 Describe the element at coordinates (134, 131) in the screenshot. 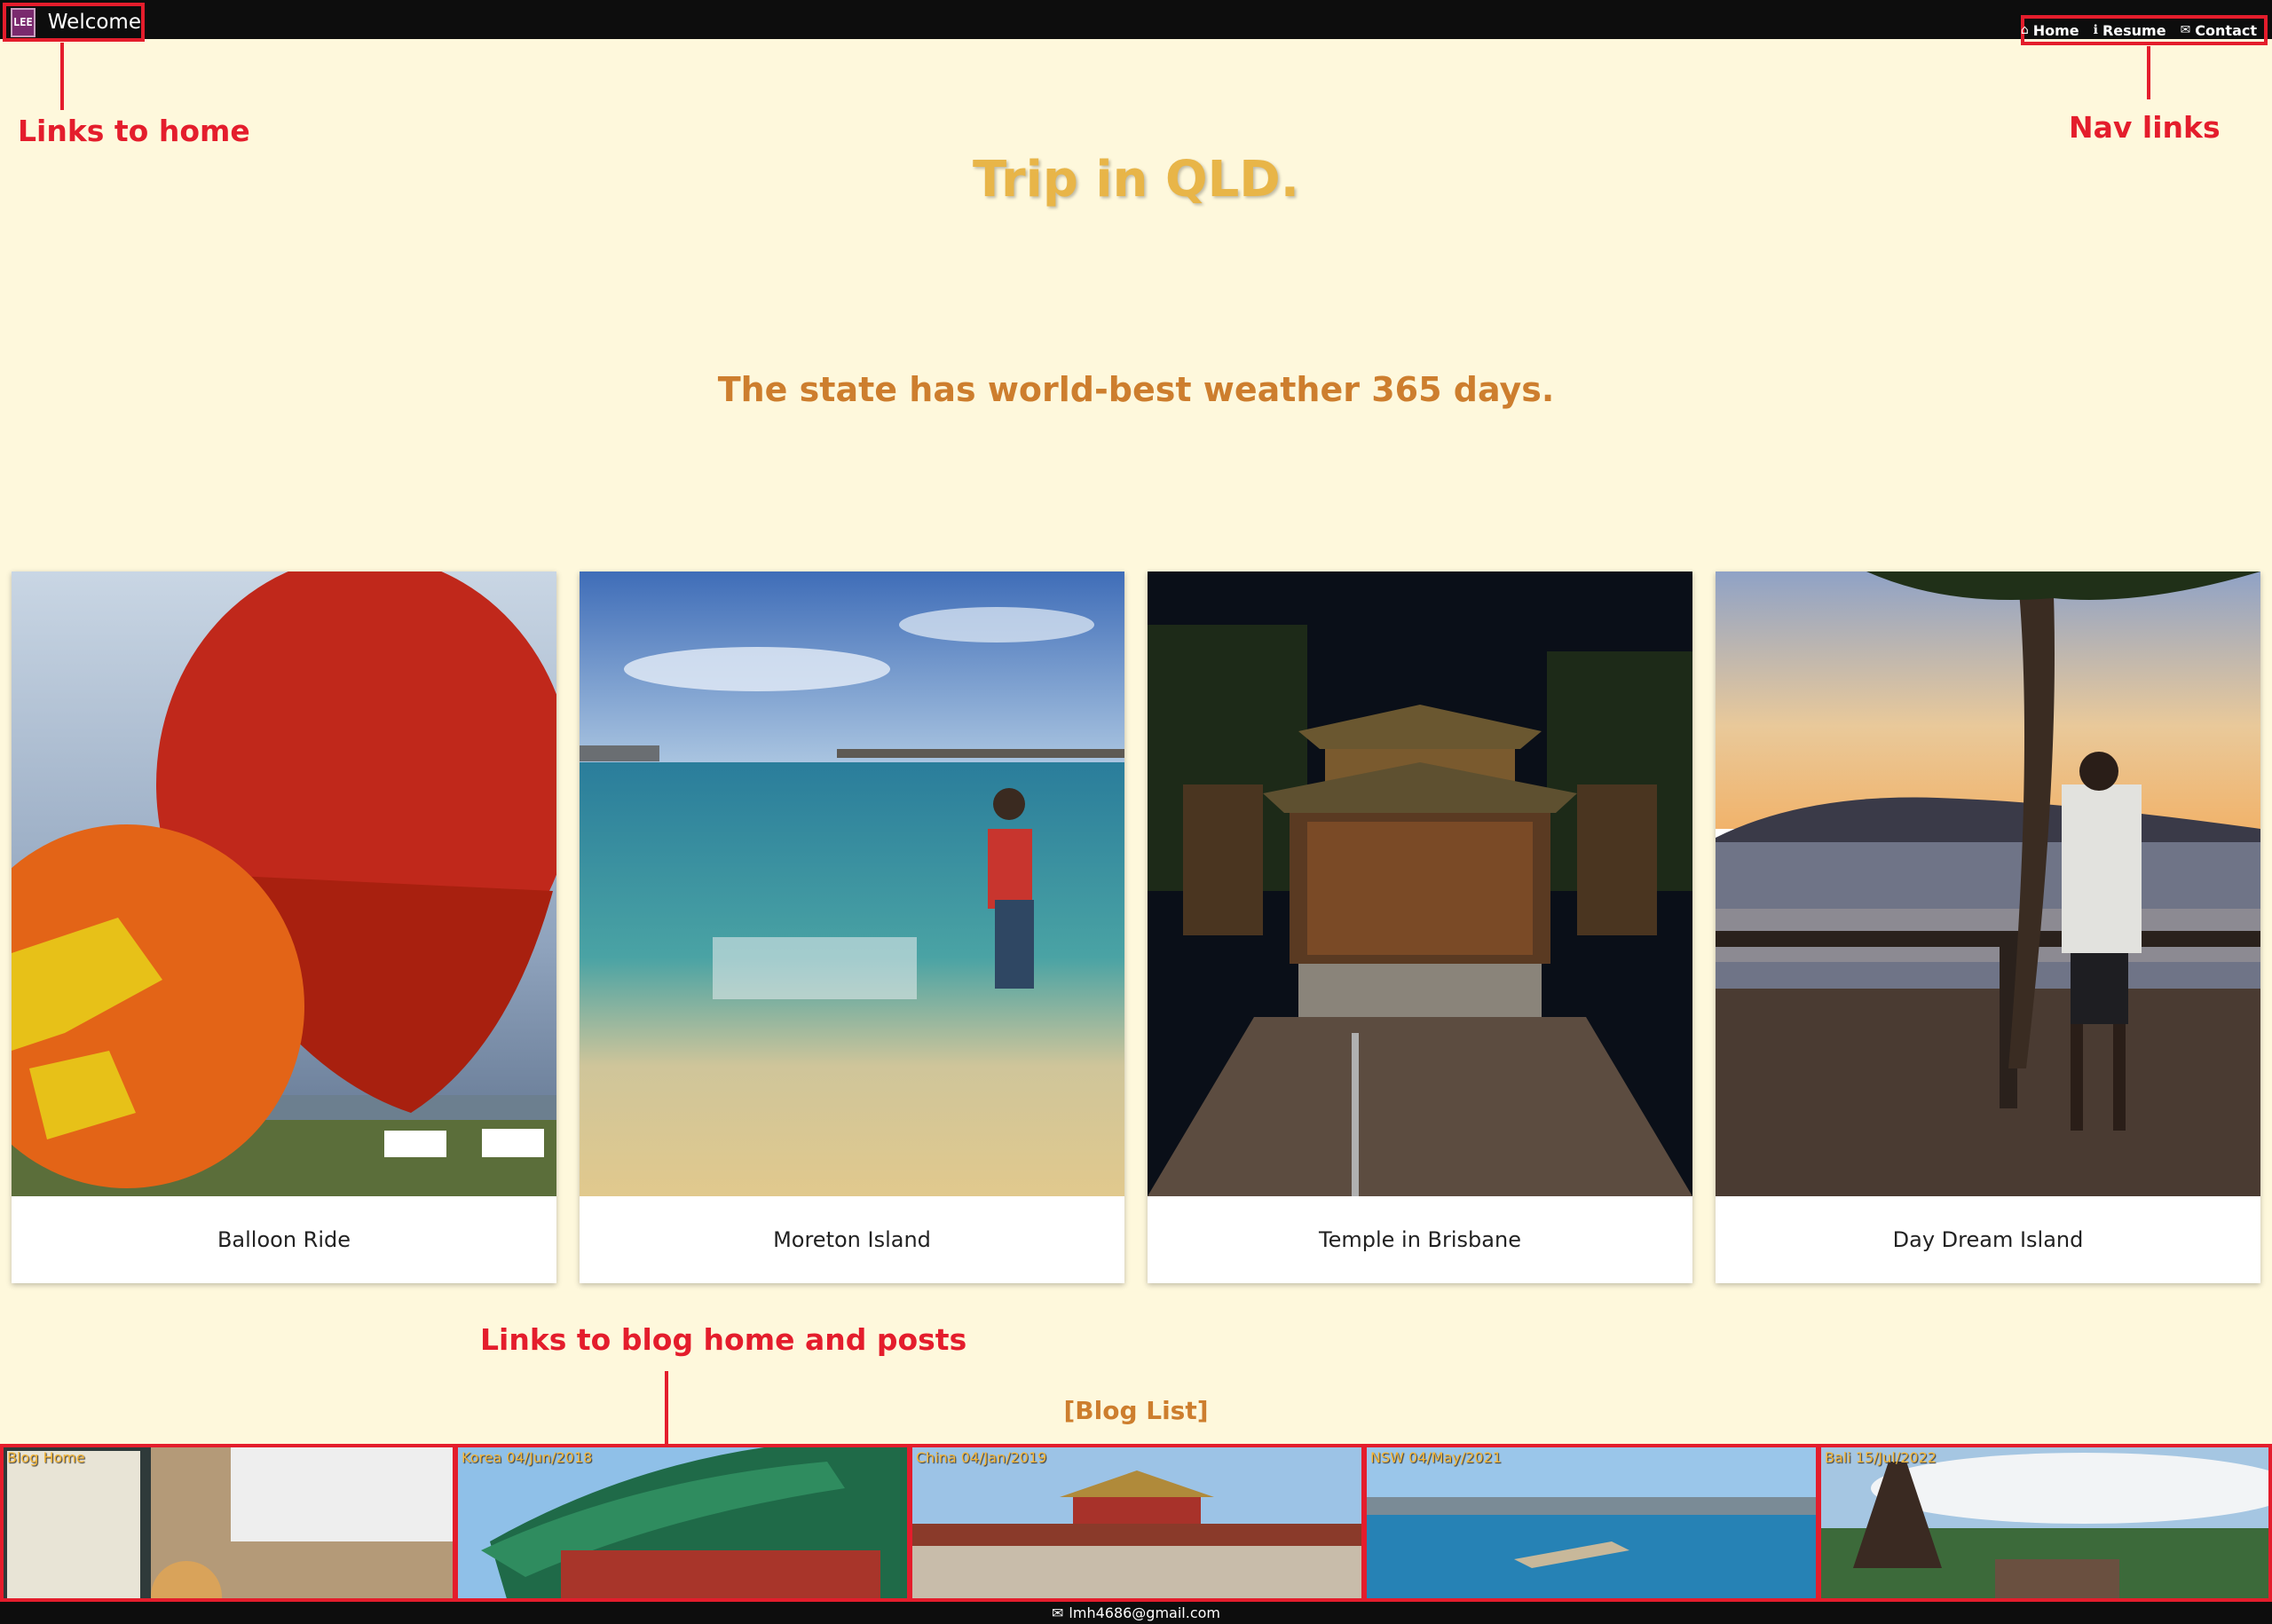

I see `annotation-links-home: Links to home` at that location.